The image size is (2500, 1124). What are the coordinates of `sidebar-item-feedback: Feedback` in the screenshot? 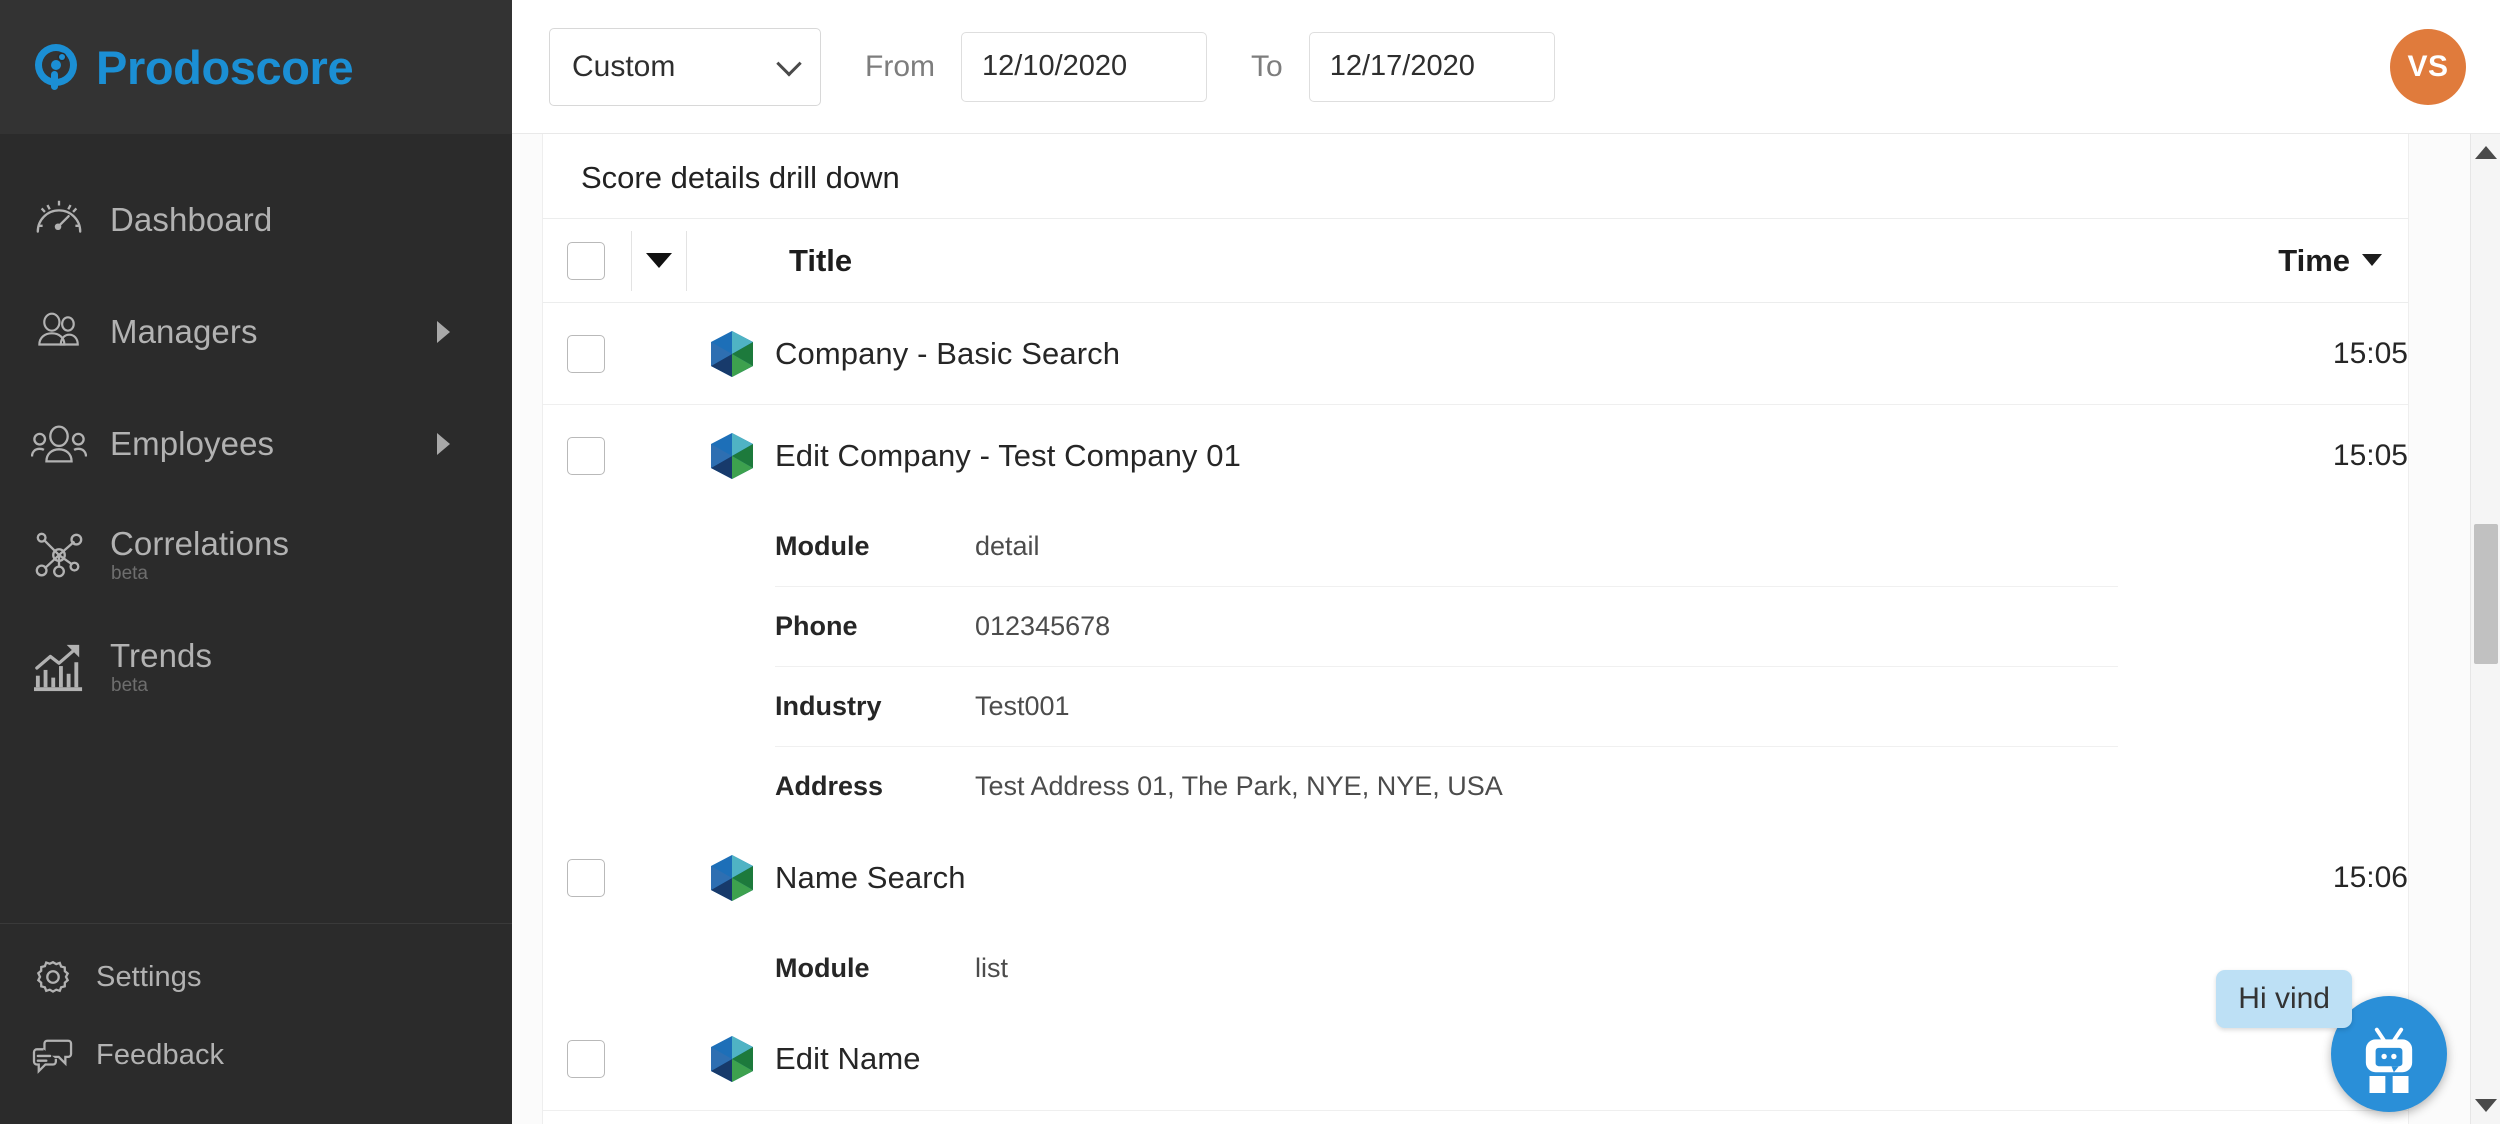 It's located at (256, 1055).